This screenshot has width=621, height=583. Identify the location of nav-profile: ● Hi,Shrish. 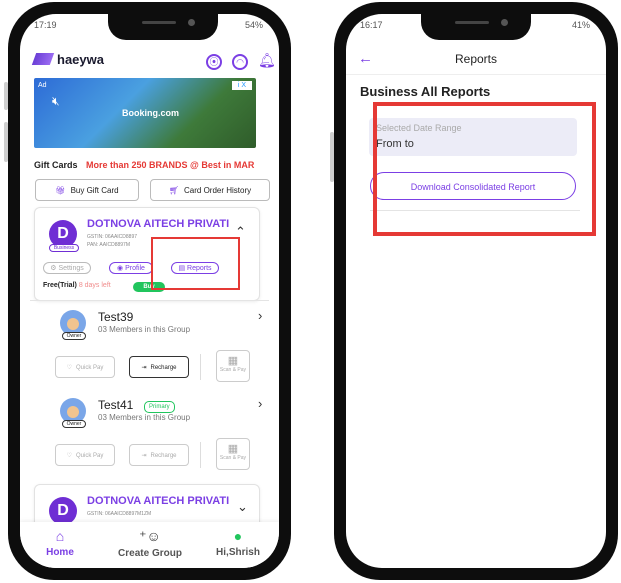
(238, 543).